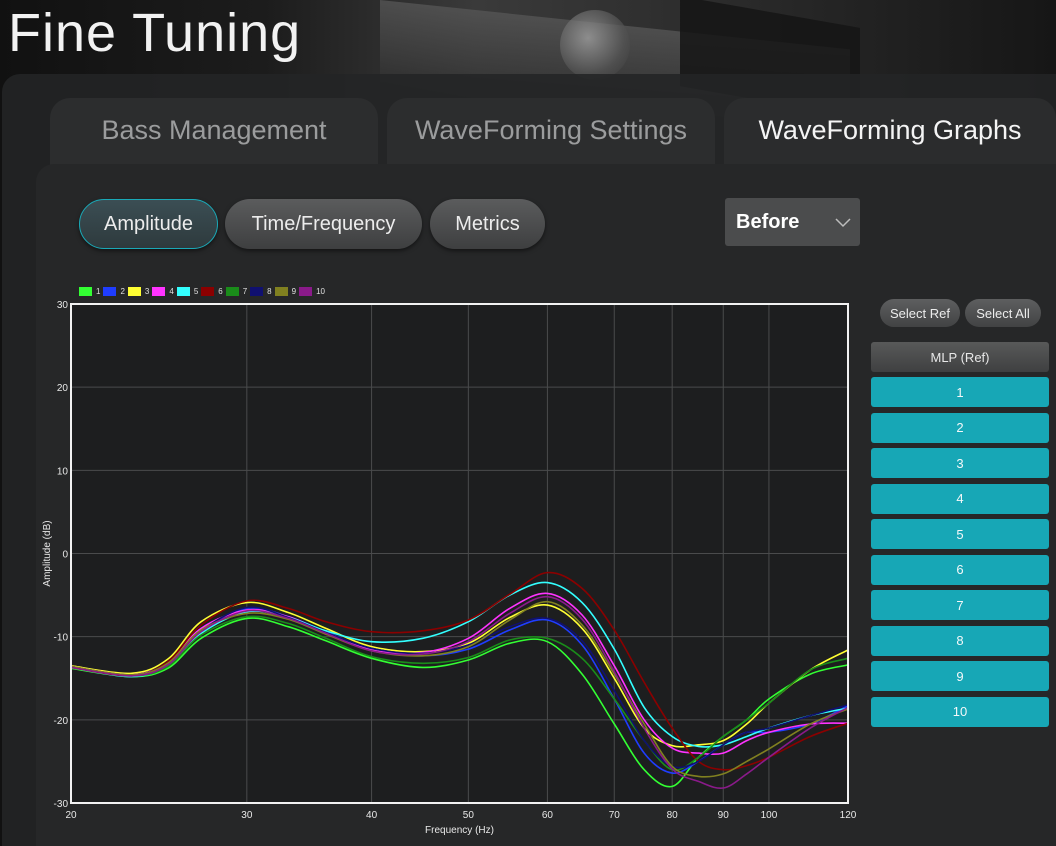 The height and width of the screenshot is (846, 1056). I want to click on x-tick-label: 60, so click(548, 815).